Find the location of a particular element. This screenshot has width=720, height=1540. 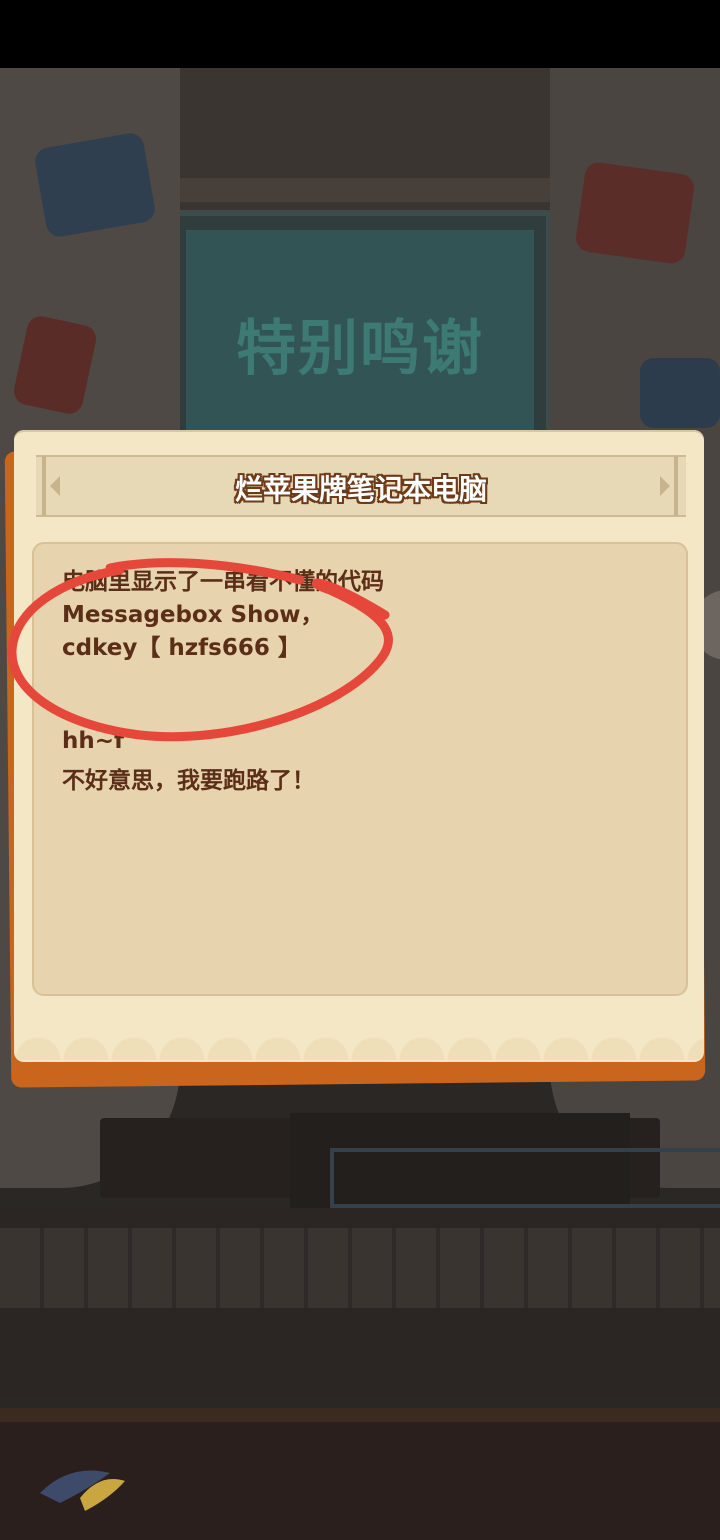

stage-pipe is located at coordinates (525, 1178).